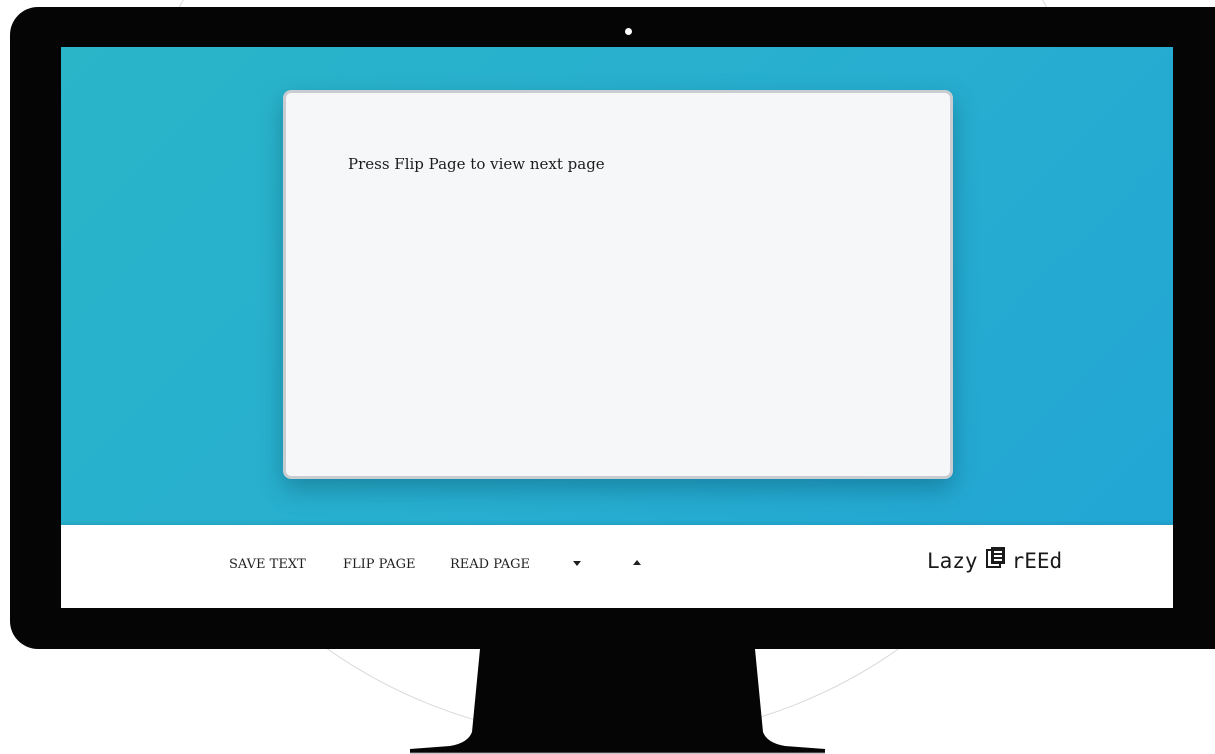 The image size is (1215, 754). I want to click on monitor-stand, so click(617, 701).